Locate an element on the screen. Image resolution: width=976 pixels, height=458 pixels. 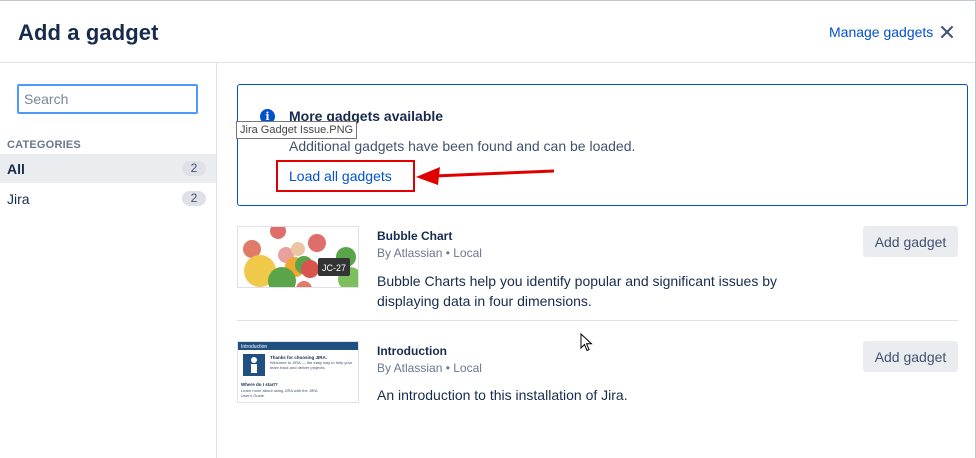
close-icon is located at coordinates (947, 31).